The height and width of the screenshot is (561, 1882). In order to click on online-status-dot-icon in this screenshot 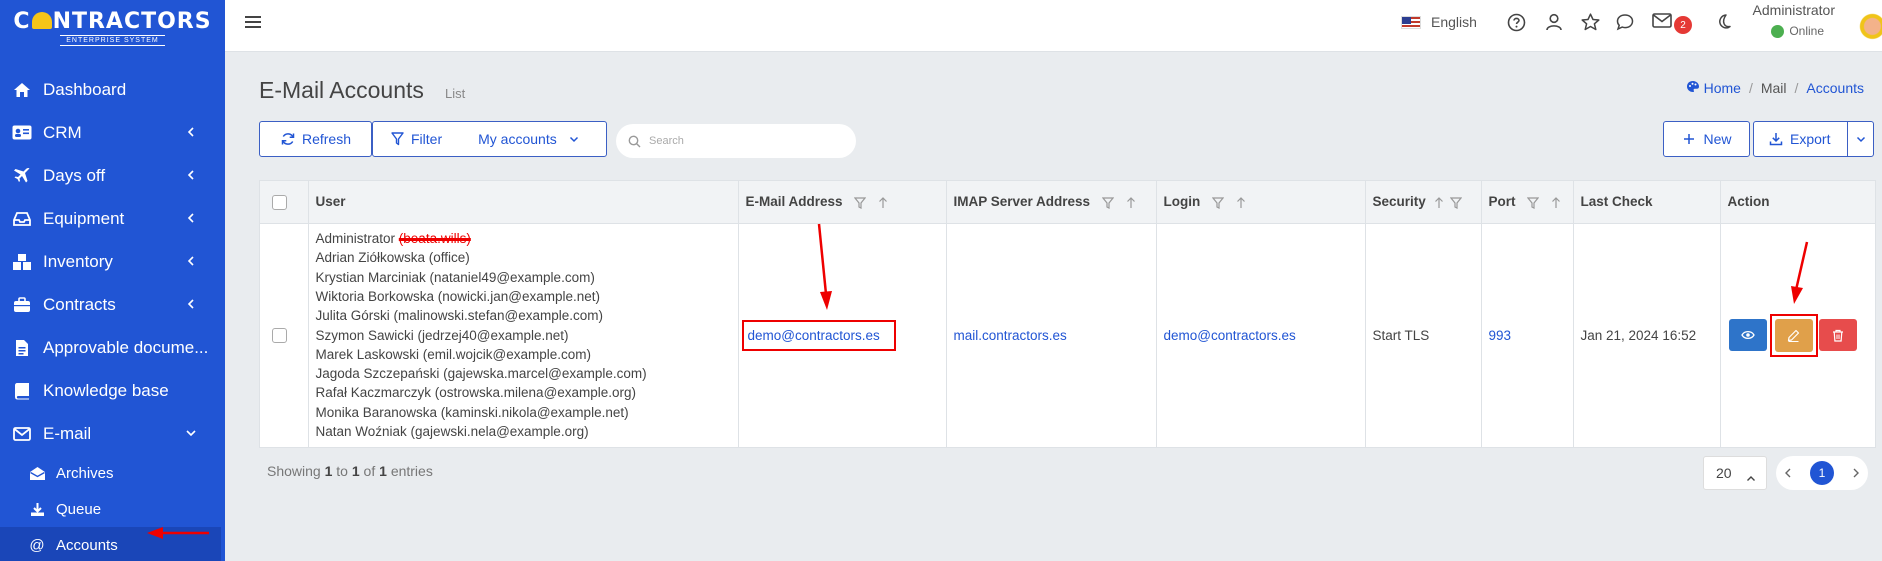, I will do `click(1778, 31)`.